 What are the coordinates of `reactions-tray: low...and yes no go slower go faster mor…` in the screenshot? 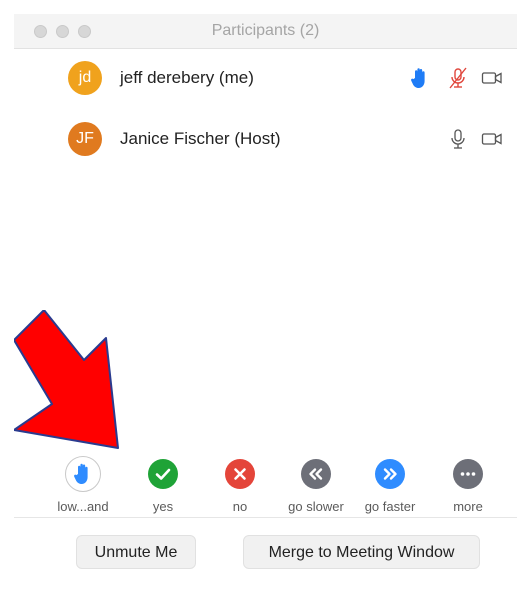 It's located at (265, 486).